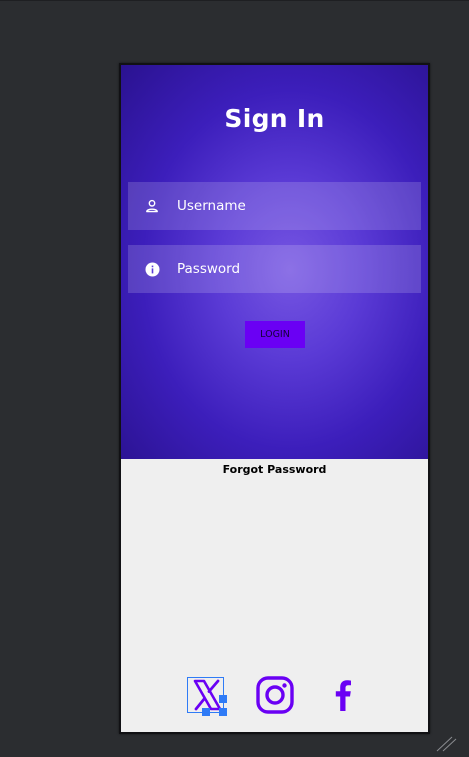  Describe the element at coordinates (445, 744) in the screenshot. I see `resize-grip-icon` at that location.